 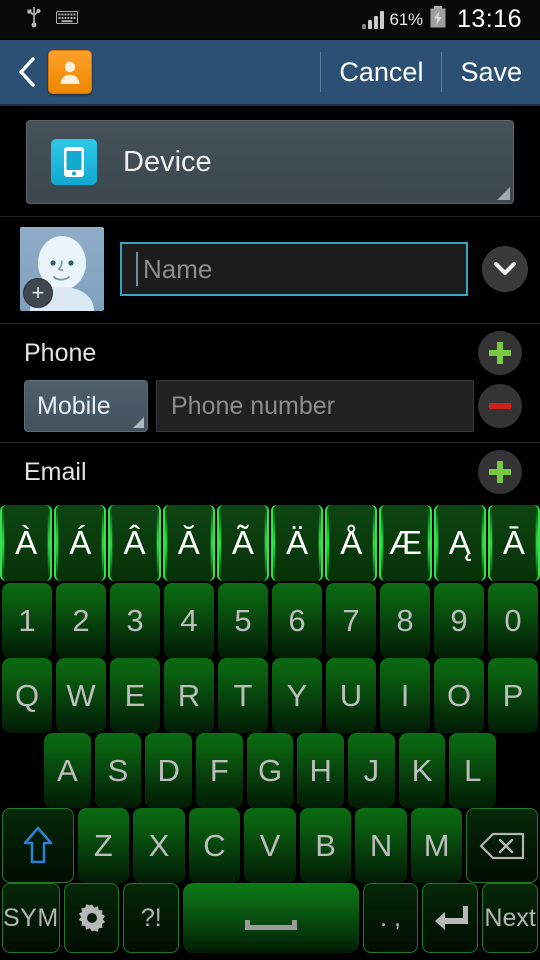 What do you see at coordinates (276, 353) in the screenshot?
I see `phone-section-header: Phone` at bounding box center [276, 353].